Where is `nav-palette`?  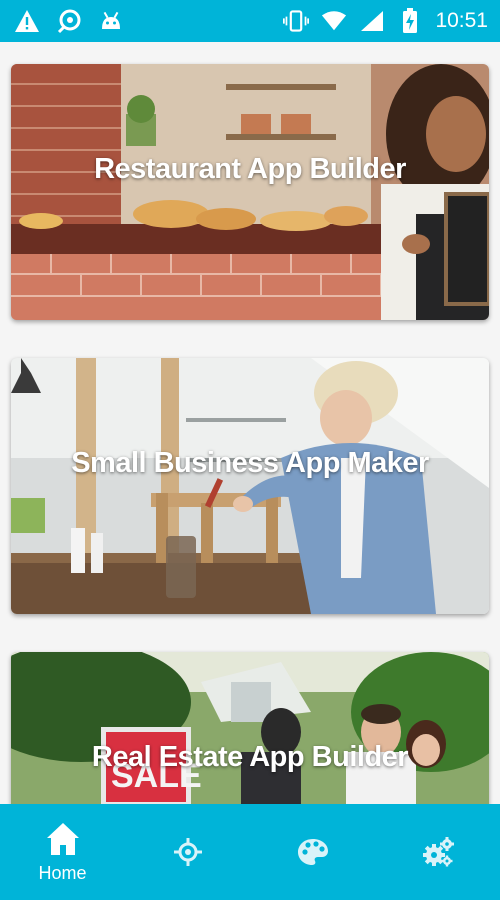
nav-palette is located at coordinates (312, 852).